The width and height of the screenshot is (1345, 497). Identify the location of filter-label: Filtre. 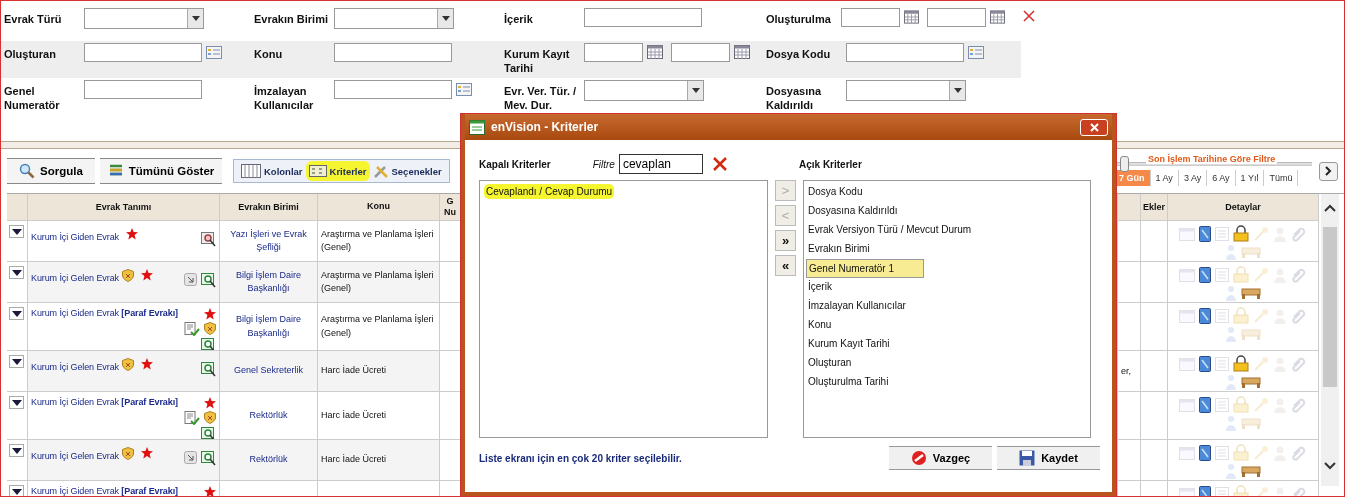
(603, 164).